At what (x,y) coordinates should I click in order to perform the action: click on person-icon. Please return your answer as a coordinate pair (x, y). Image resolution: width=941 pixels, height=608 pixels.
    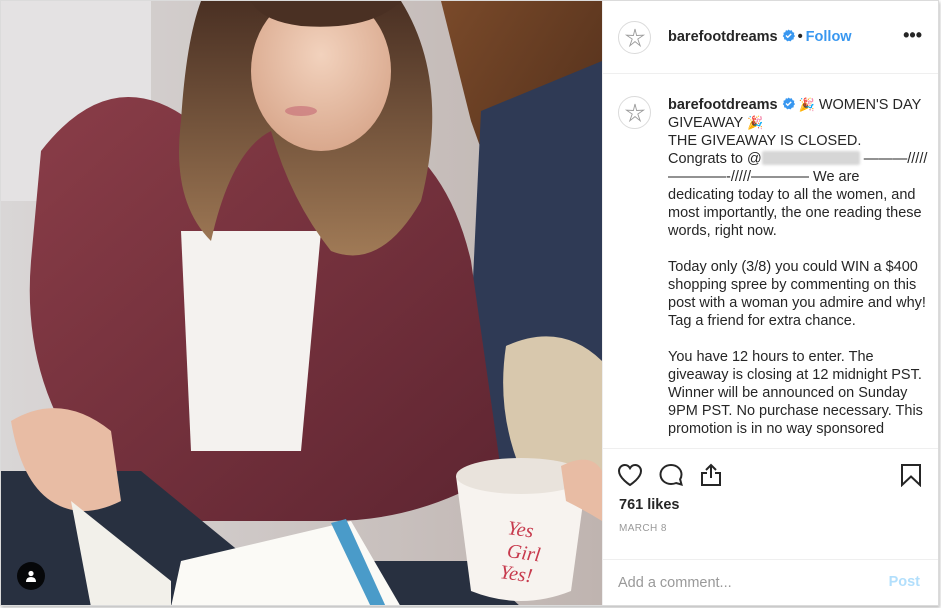
    Looking at the image, I should click on (31, 576).